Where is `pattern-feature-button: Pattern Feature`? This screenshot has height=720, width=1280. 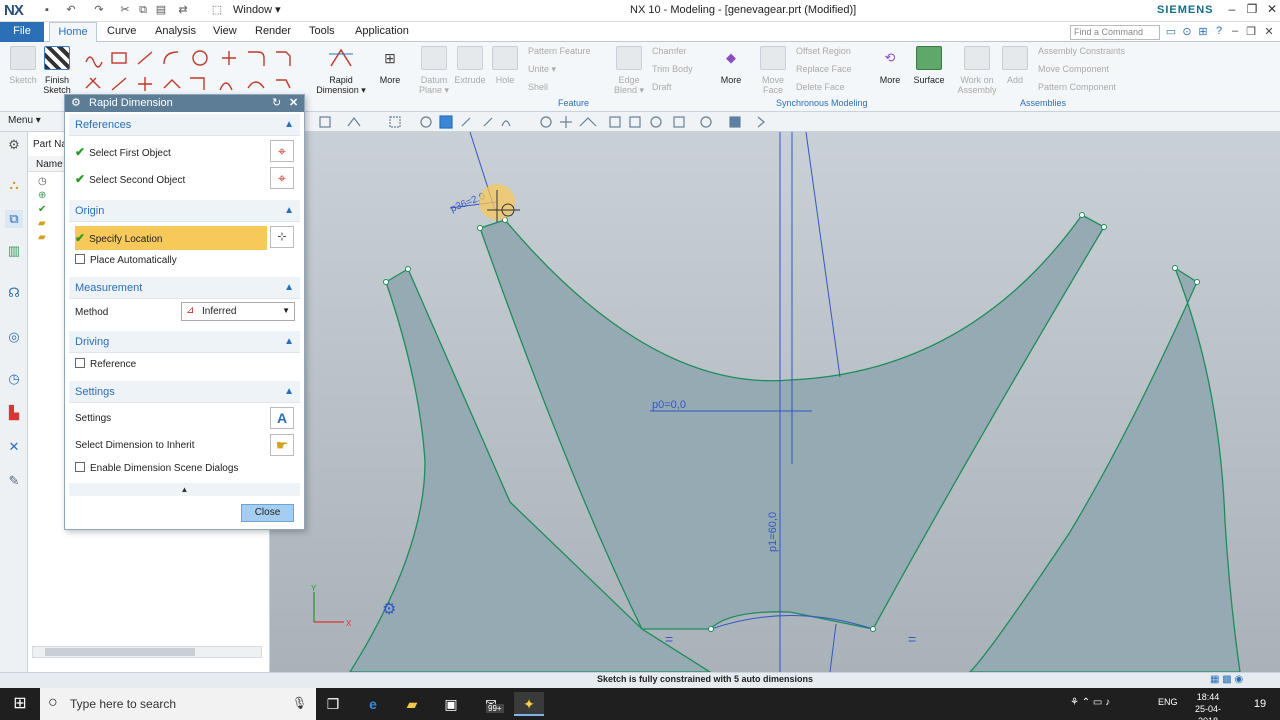 pattern-feature-button: Pattern Feature is located at coordinates (559, 51).